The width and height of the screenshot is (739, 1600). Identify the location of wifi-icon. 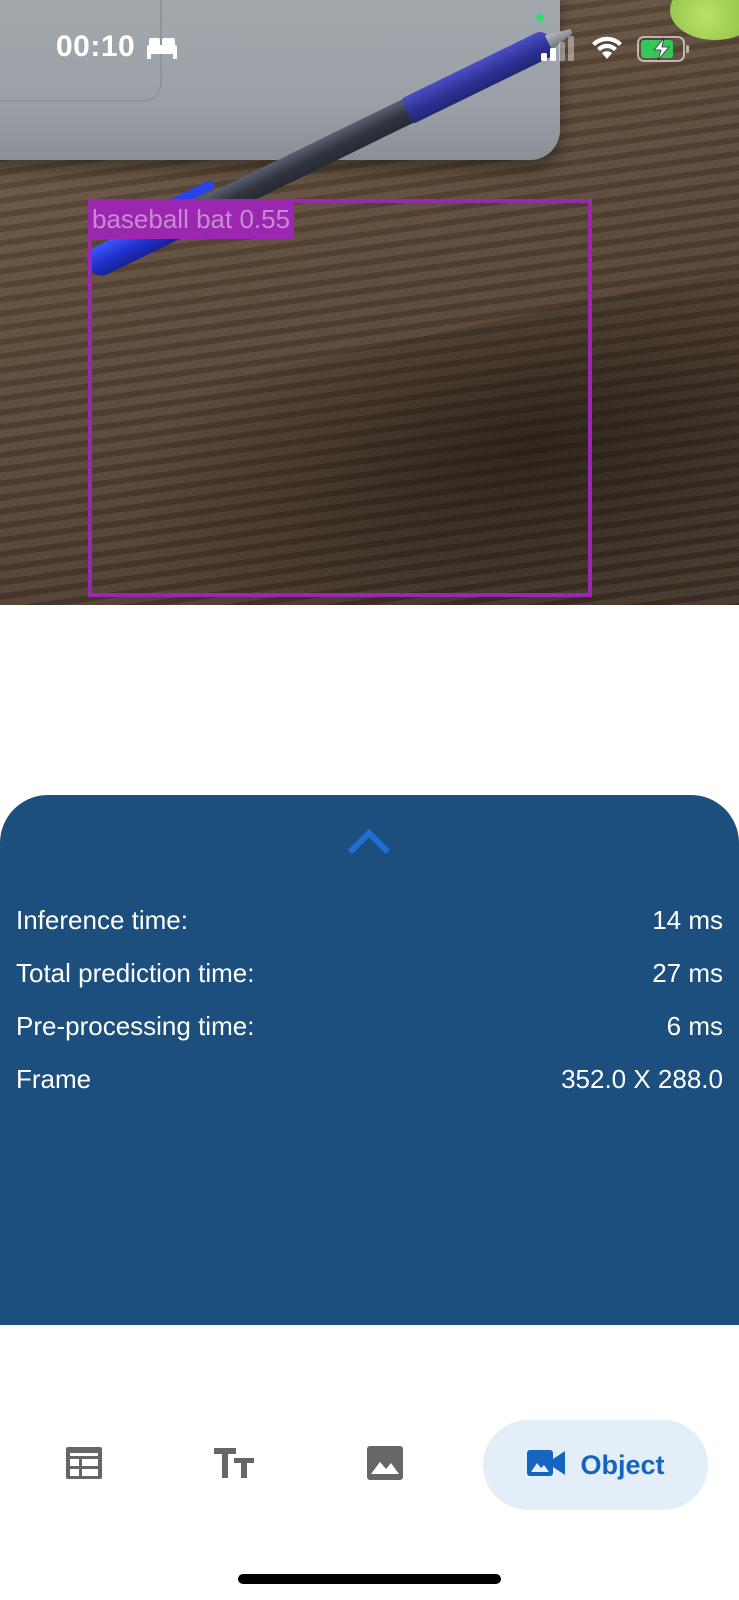
(607, 50).